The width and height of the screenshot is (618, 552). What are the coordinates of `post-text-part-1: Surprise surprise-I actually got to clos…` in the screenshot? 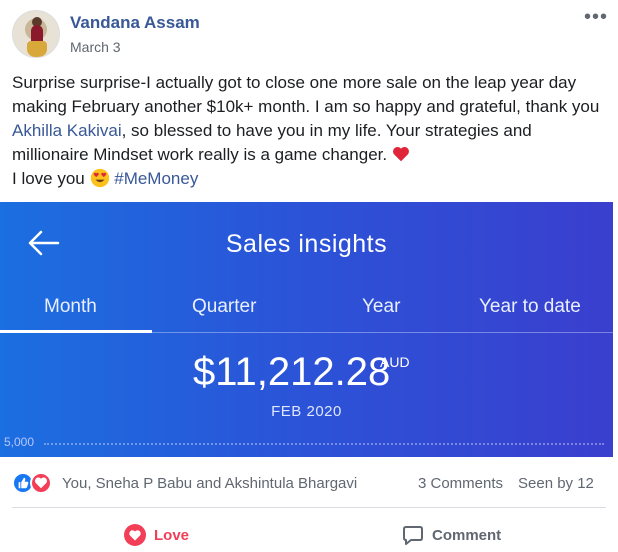 It's located at (306, 94).